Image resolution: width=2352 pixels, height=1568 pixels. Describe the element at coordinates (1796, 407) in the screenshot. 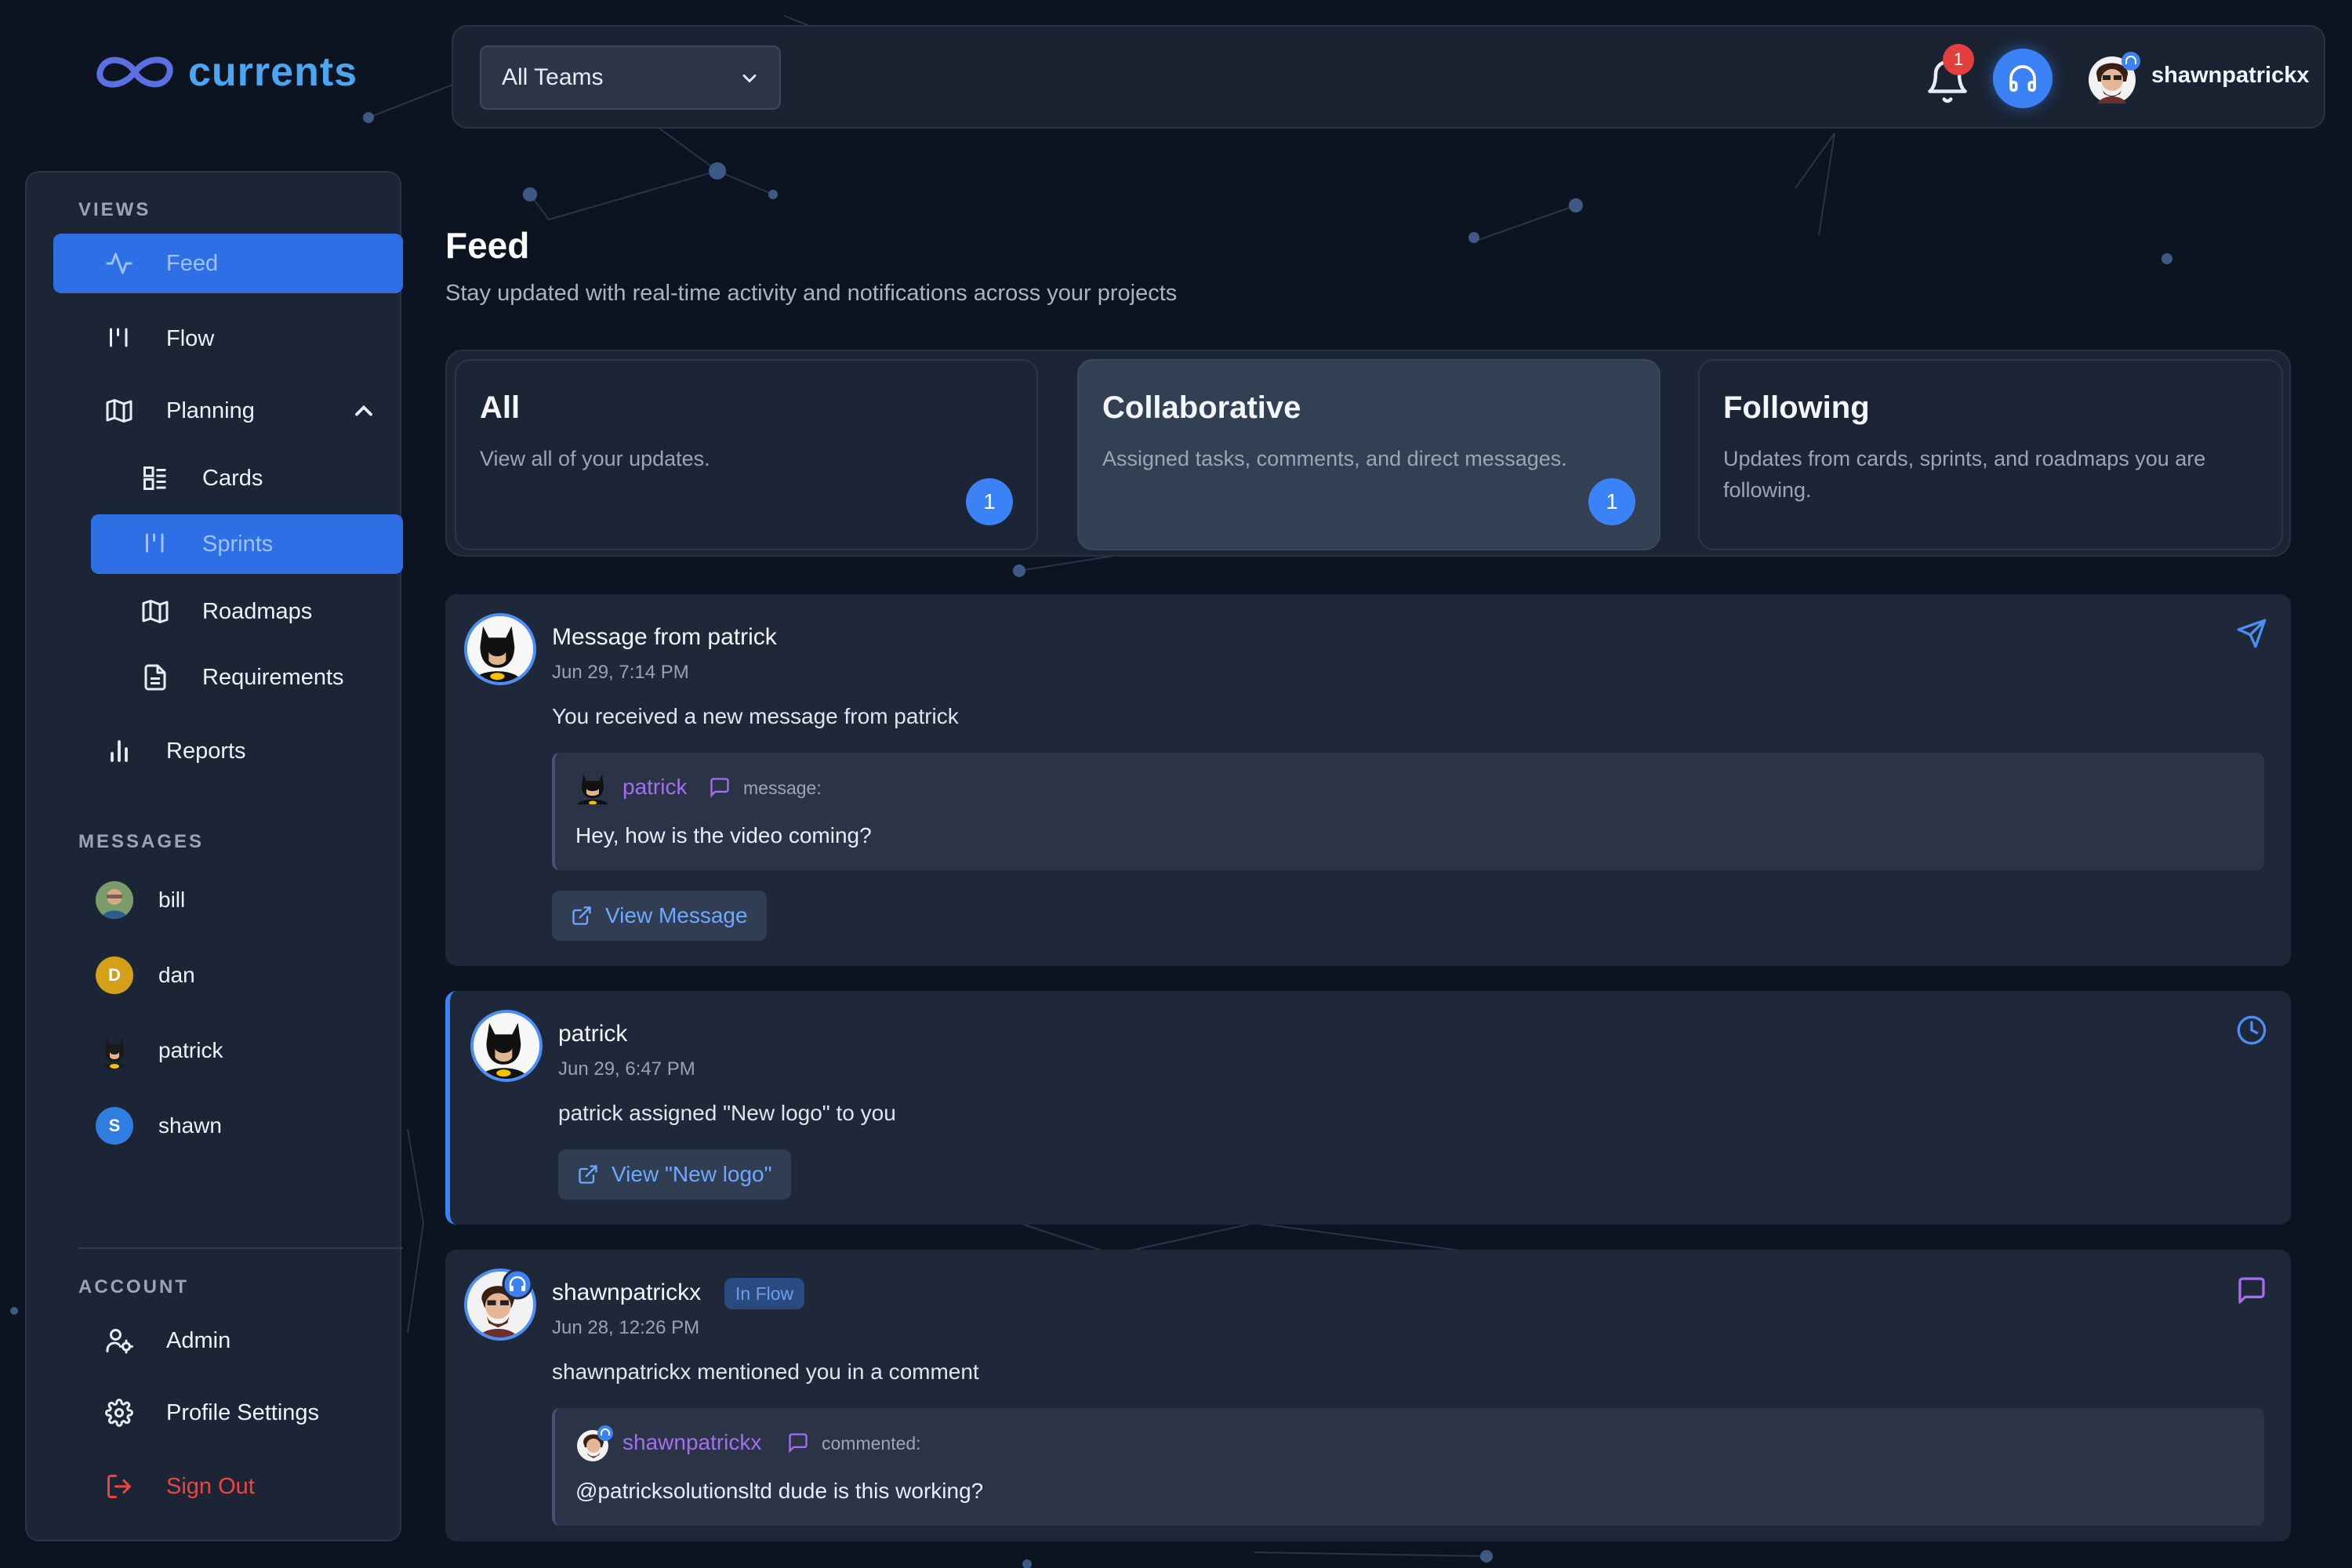

I see `filter-title: Following` at that location.